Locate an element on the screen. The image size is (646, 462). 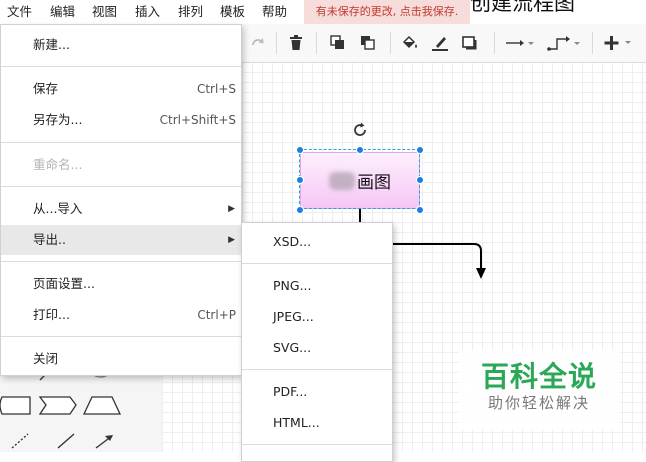
menu-item-label: 关闭 is located at coordinates (46, 358).